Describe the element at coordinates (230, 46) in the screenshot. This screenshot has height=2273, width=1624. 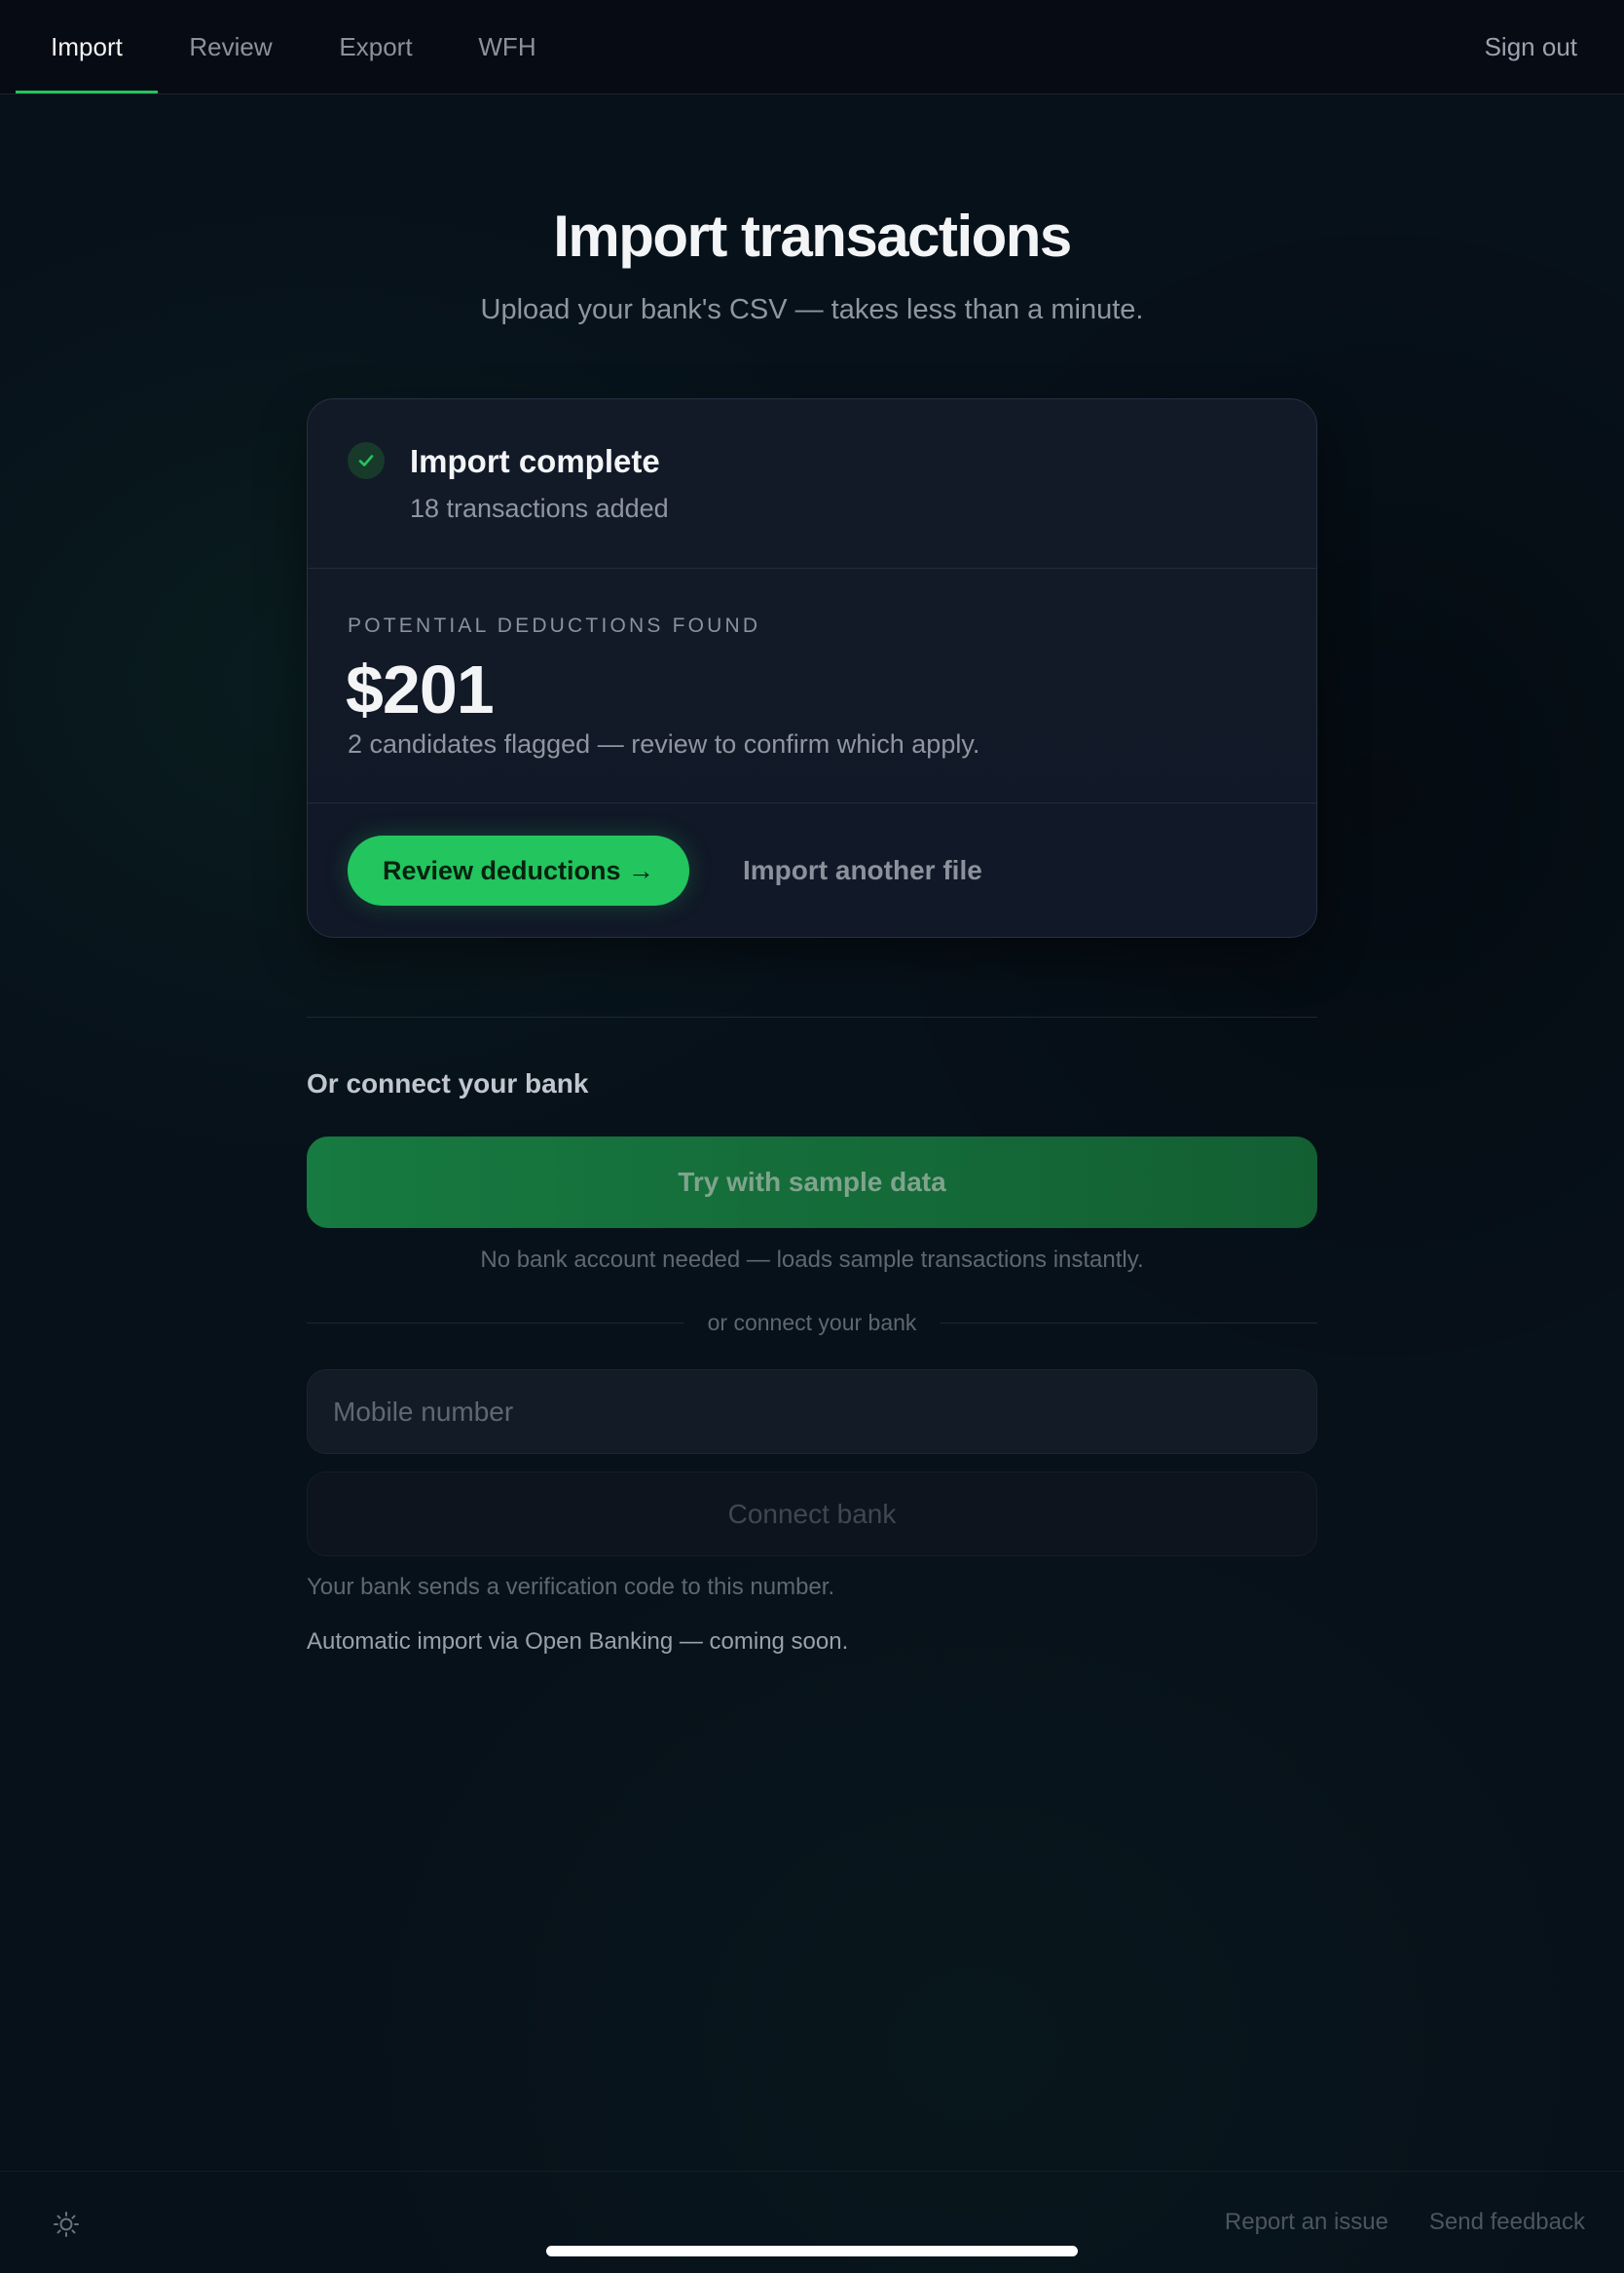
I see `tab-review: Review` at that location.